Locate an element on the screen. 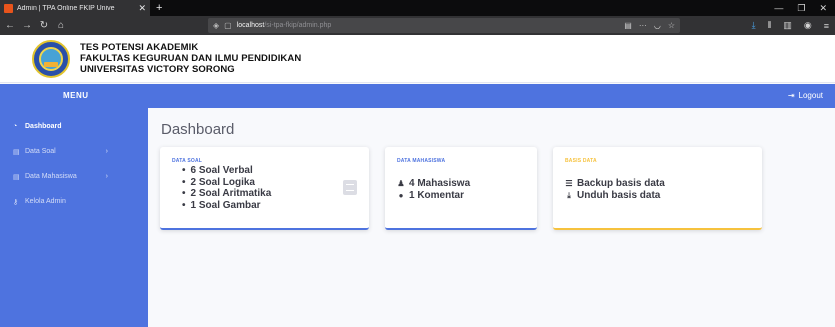  more-icon: ··· is located at coordinates (643, 25).